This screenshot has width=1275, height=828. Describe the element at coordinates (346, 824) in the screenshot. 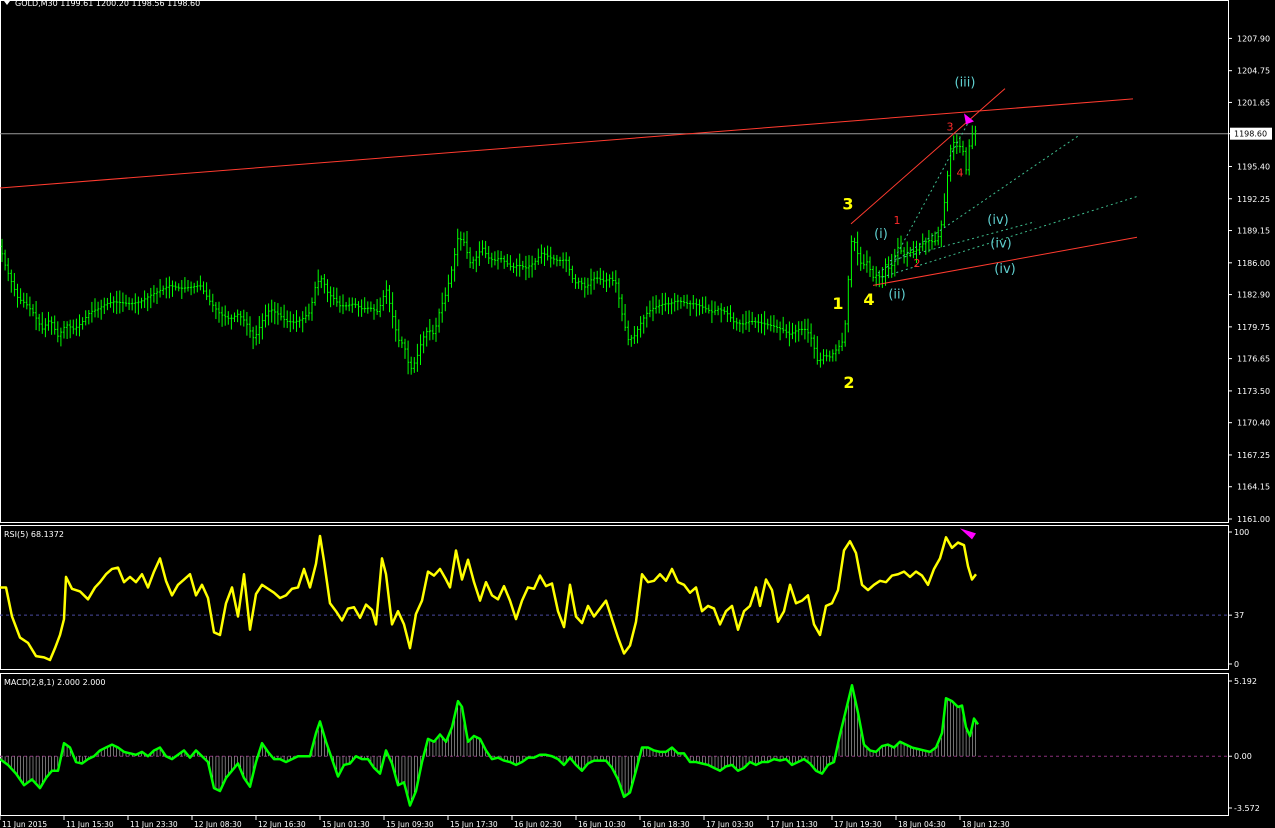

I see `time-tick-label: 15 Jun 01:30` at that location.